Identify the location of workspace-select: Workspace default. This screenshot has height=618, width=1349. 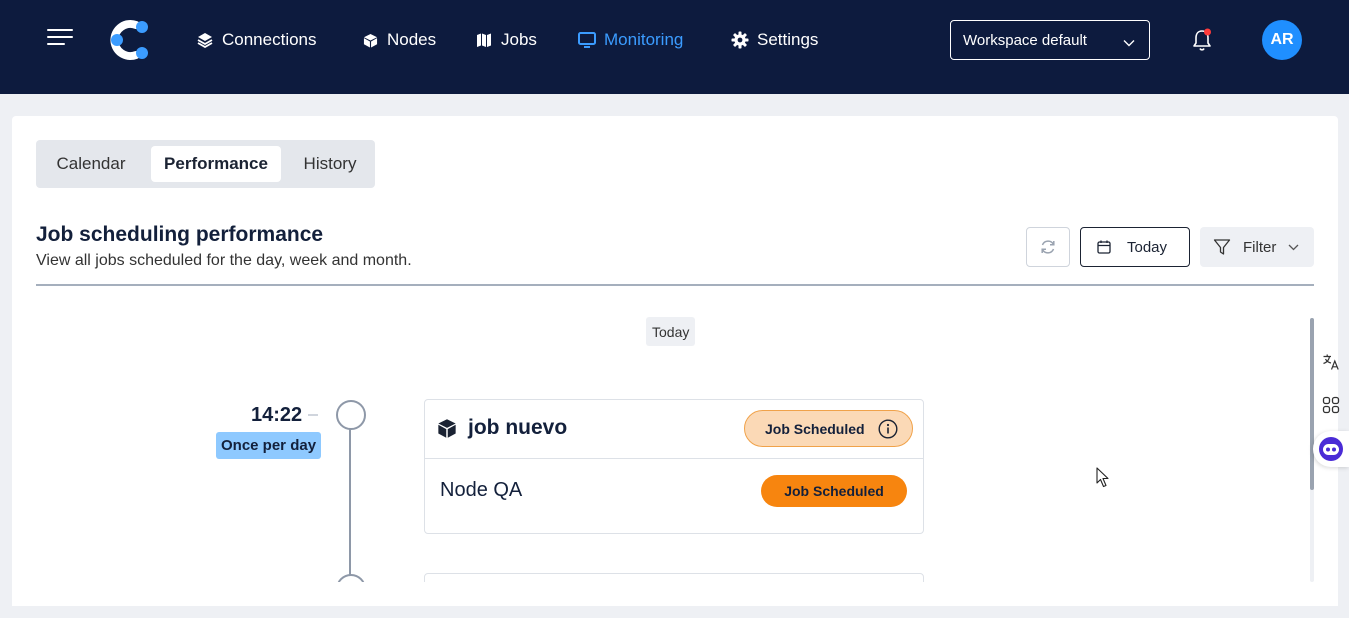
(1050, 40).